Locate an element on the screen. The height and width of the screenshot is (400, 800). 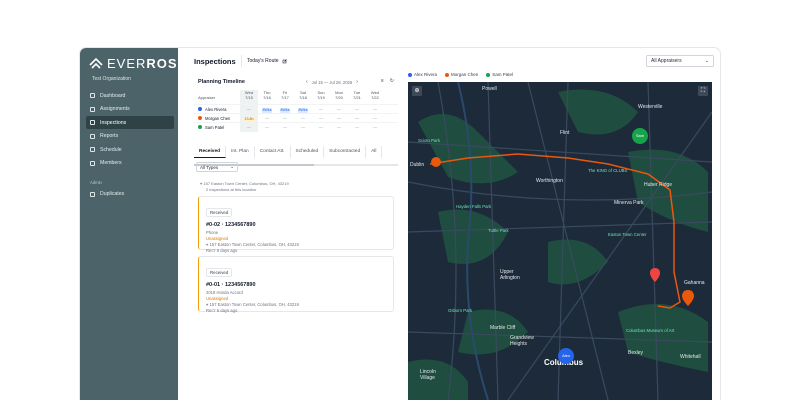
tab-all: All is located at coordinates (374, 152).